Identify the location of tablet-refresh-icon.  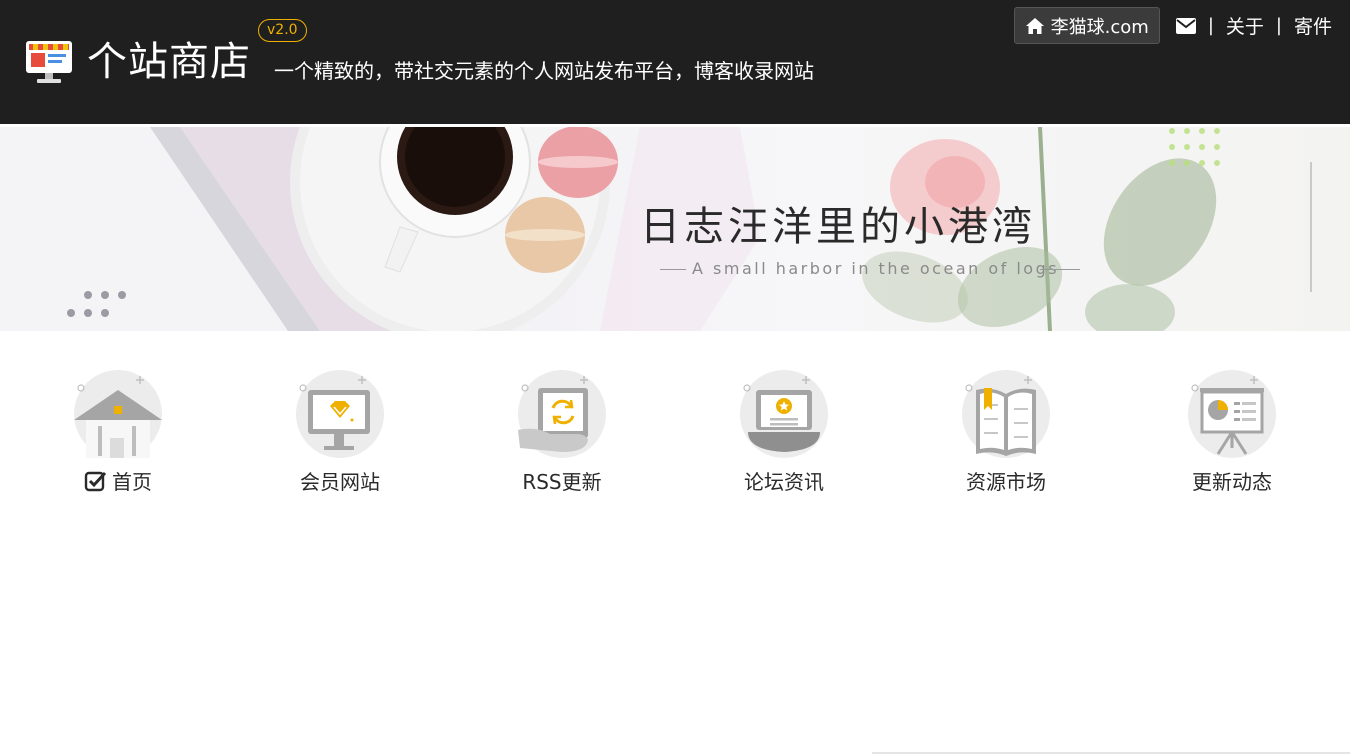
(562, 414).